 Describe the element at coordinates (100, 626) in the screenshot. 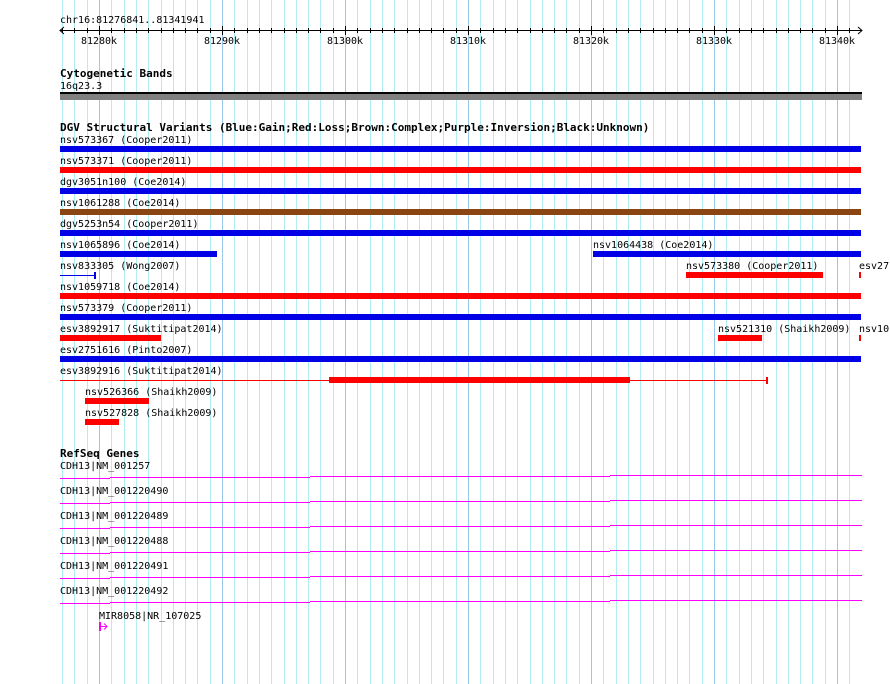

I see `mirna-feature` at that location.